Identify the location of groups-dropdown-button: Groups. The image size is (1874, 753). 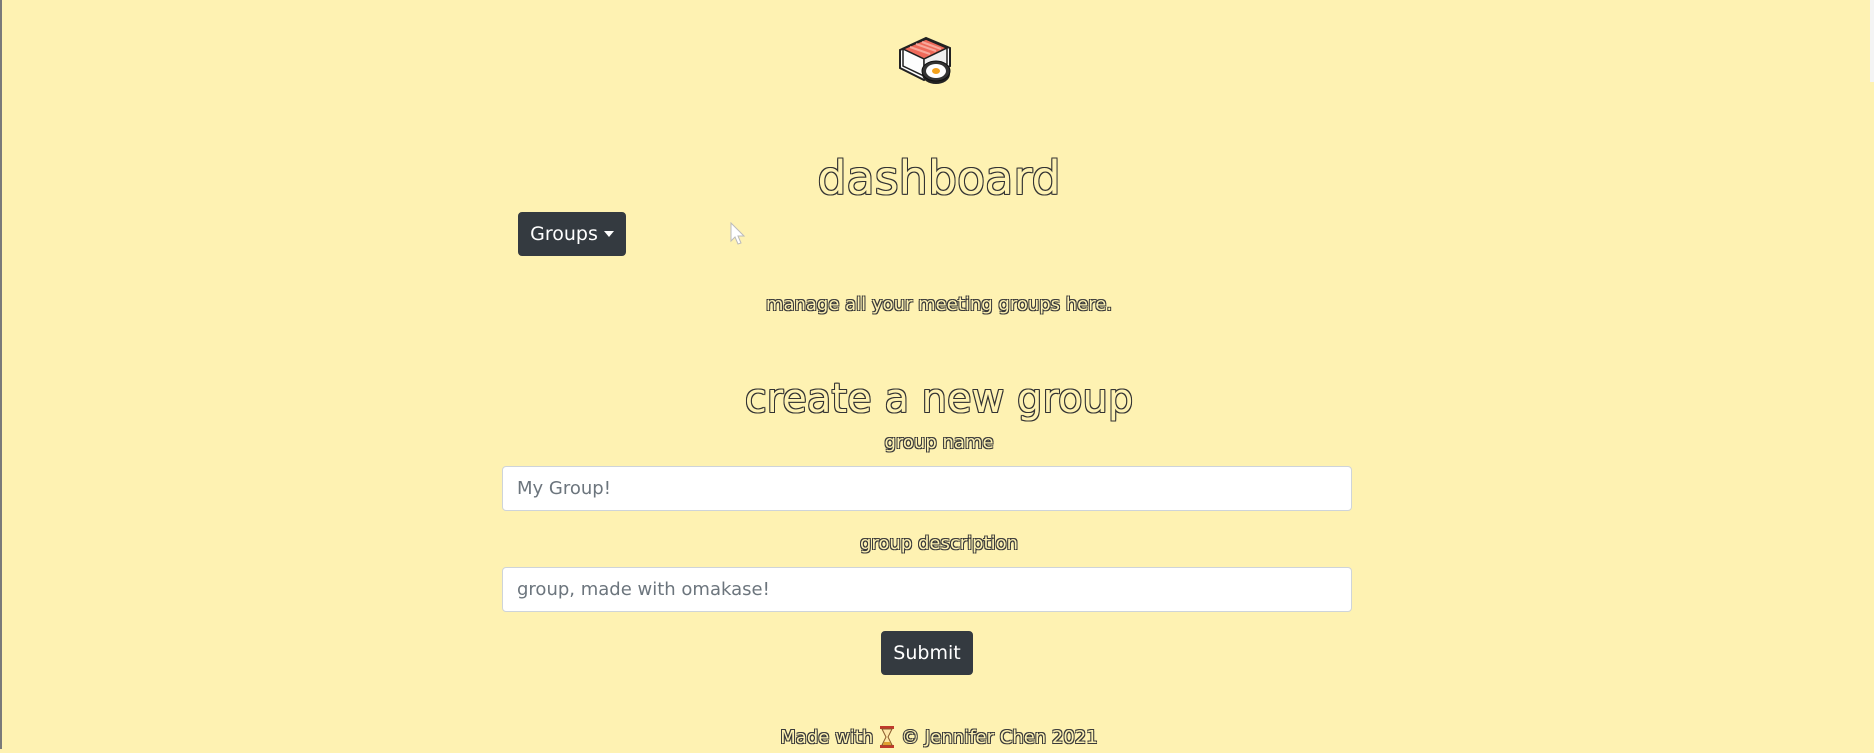
(572, 234).